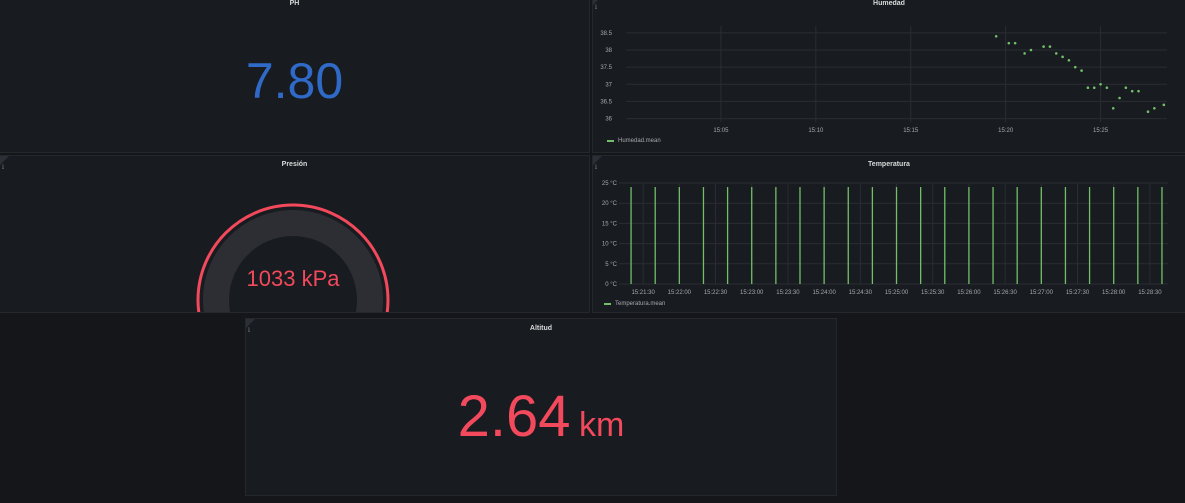 This screenshot has height=503, width=1185. Describe the element at coordinates (611, 265) in the screenshot. I see `y-tick-label: 5 °C` at that location.